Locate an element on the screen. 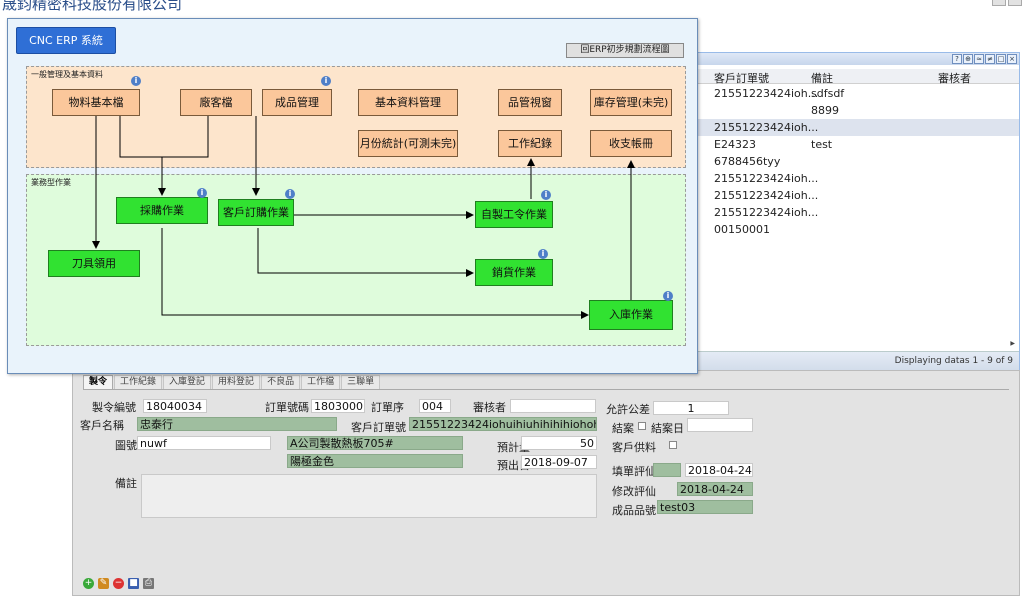 Image resolution: width=1024 pixels, height=599 pixels. form-actions: + ✎ − ■ ⎙ is located at coordinates (118, 583).